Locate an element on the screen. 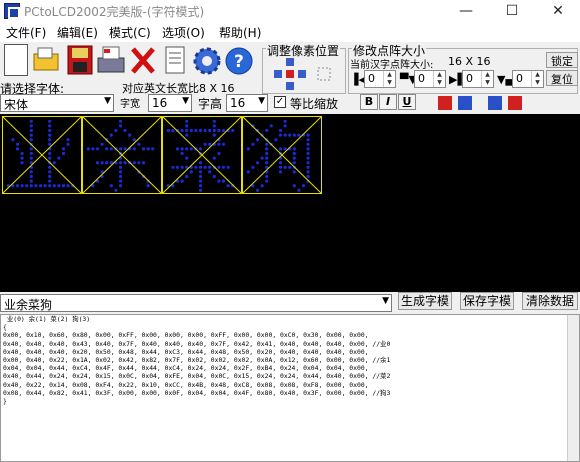  spin-top: 0 ▲ ▼ is located at coordinates (430, 79).